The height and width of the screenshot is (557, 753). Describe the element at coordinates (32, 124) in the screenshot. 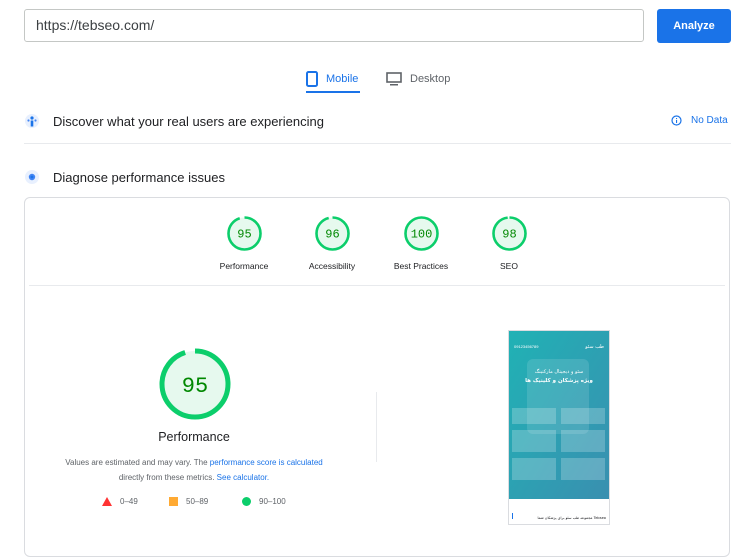

I see `users-icon` at that location.